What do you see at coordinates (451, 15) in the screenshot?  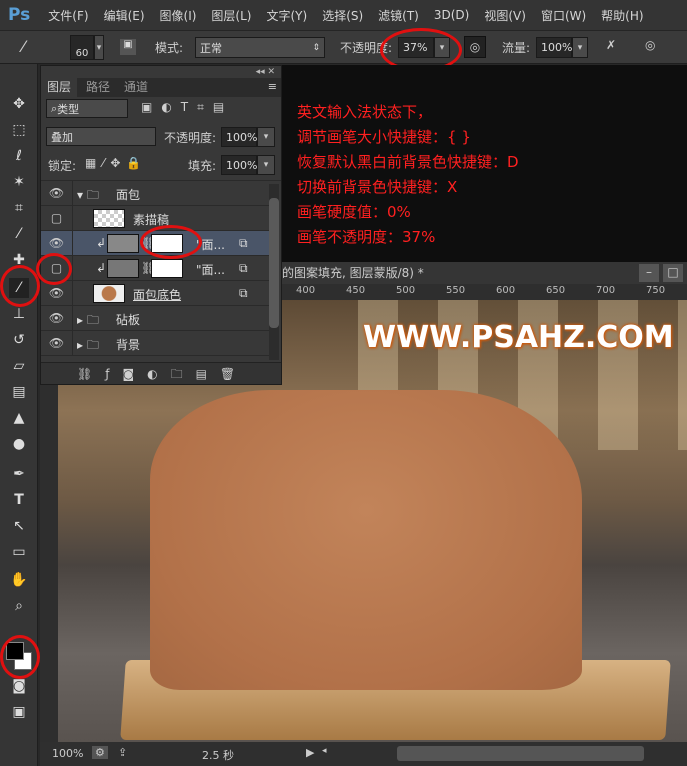 I see `menu-3d: 3D(D)` at bounding box center [451, 15].